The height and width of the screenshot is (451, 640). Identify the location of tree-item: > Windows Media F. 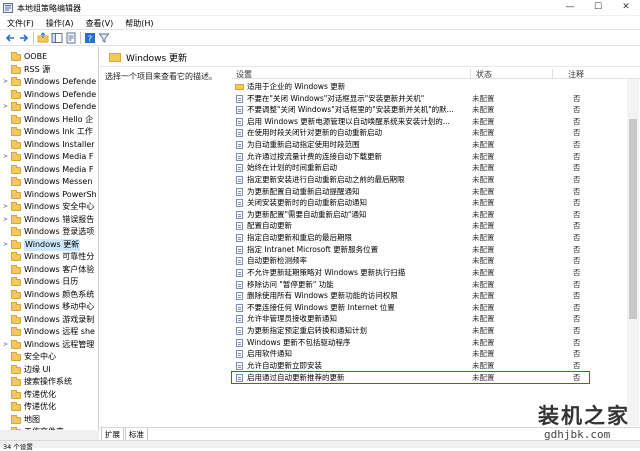
(49, 157).